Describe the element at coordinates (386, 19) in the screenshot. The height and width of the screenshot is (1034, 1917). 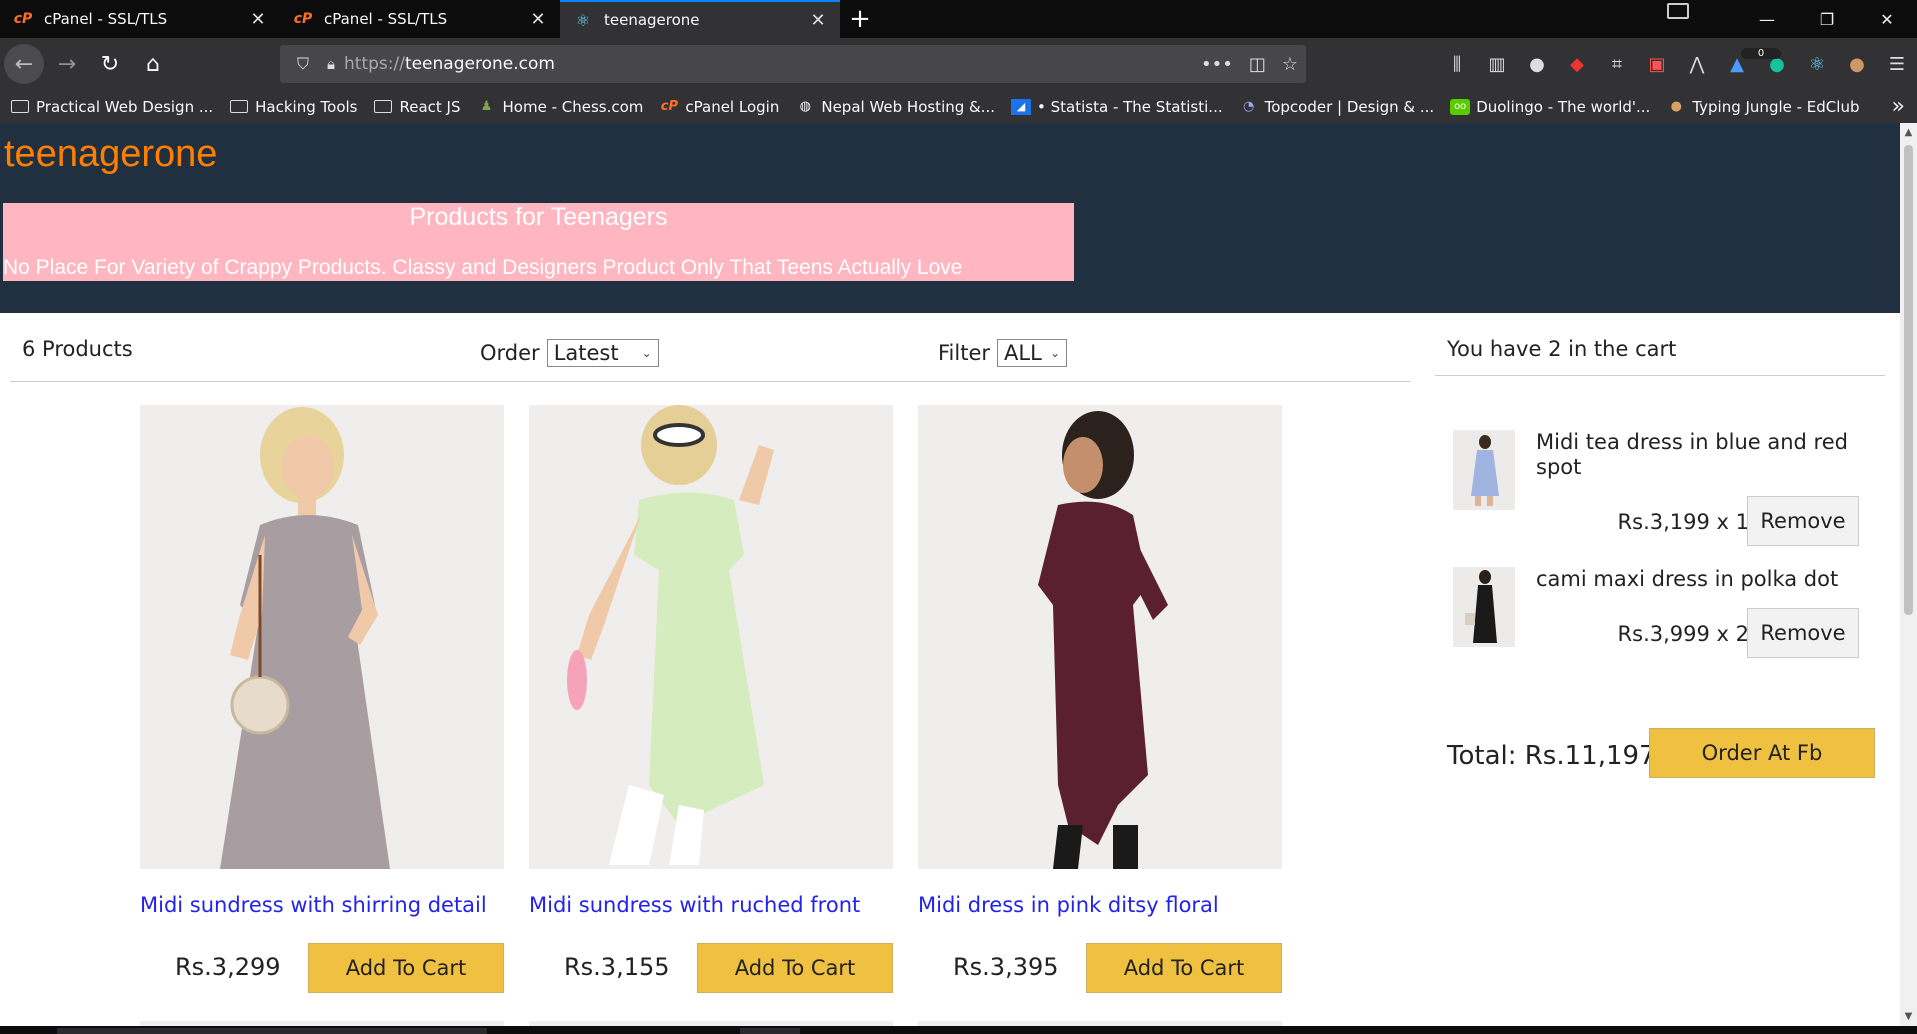
I see `tab-title: cPanel - SSL/TLS` at that location.